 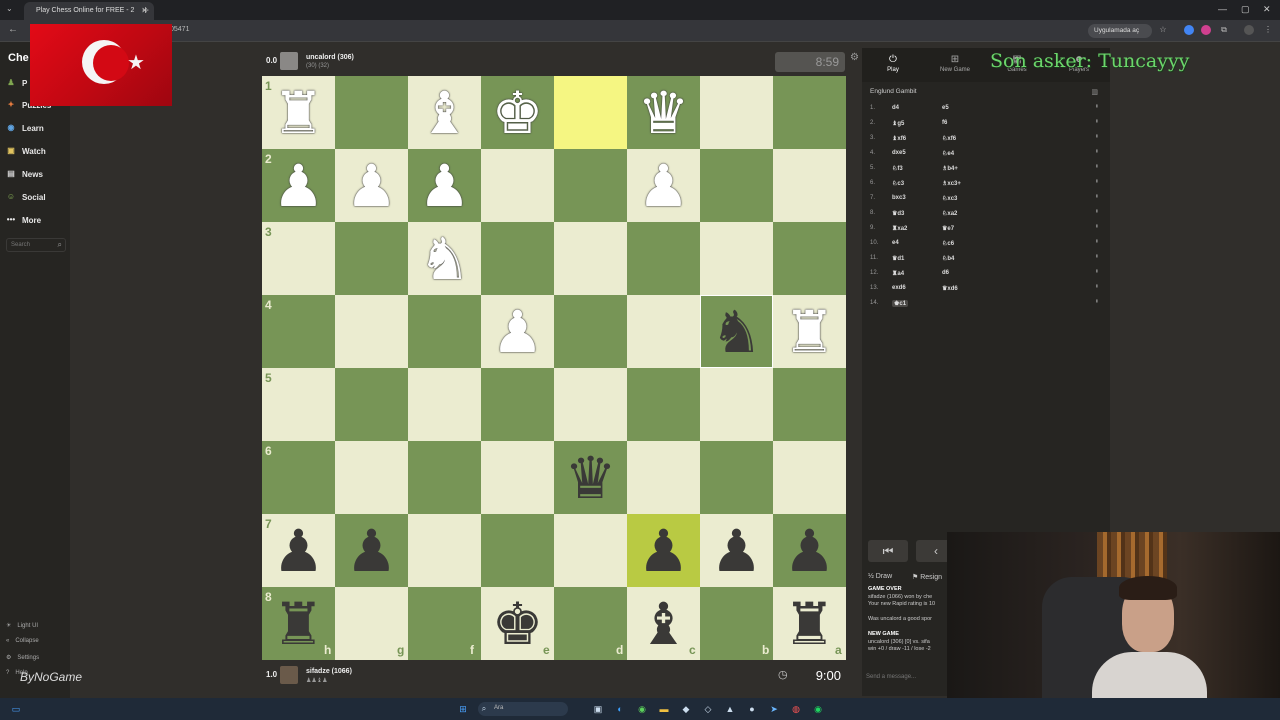 What do you see at coordinates (179, 29) in the screenshot?
I see `url-text: 05471` at bounding box center [179, 29].